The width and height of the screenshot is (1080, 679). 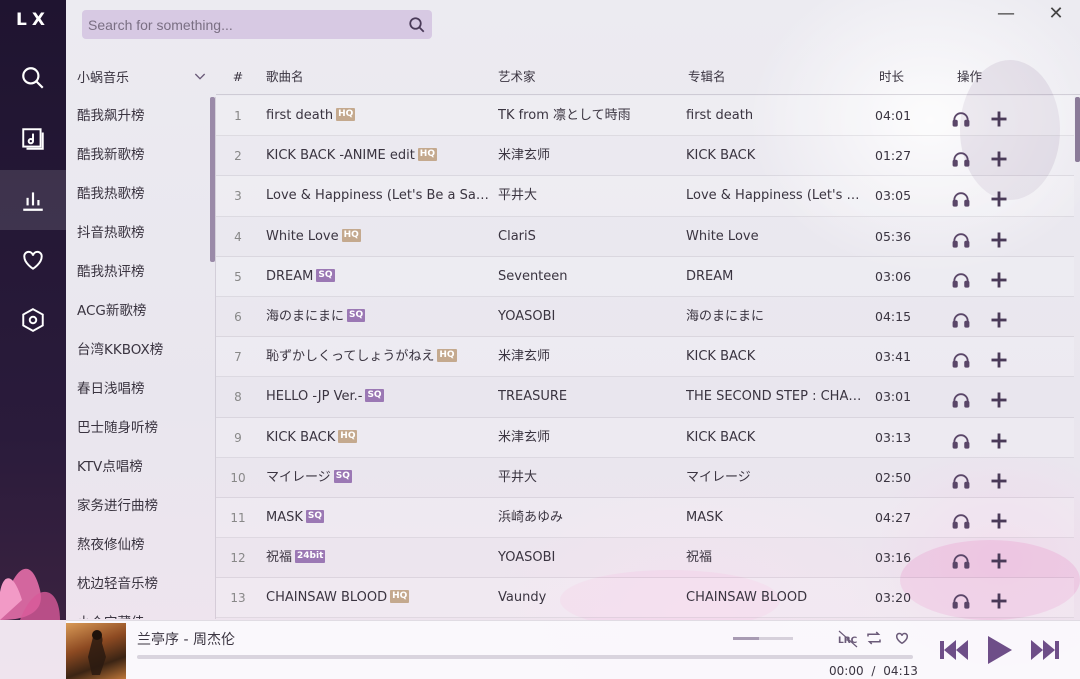 What do you see at coordinates (776, 237) in the screenshot?
I see `album-name: White Love` at bounding box center [776, 237].